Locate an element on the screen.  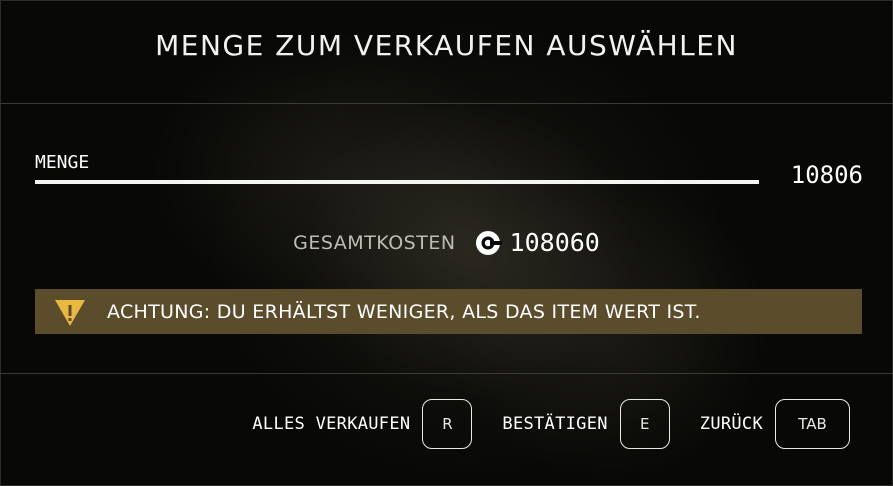
confirm-action: BESTÄTIGEN E is located at coordinates (586, 424).